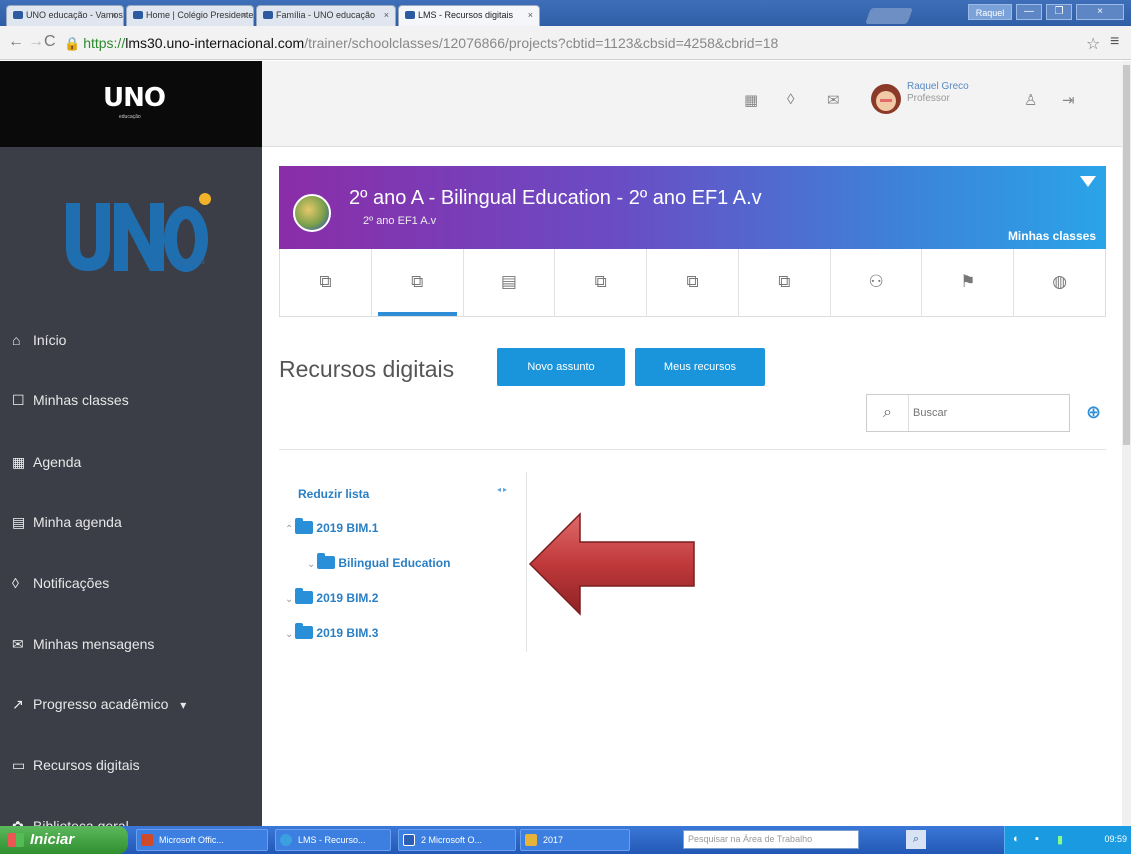 The image size is (1131, 854). Describe the element at coordinates (785, 282) in the screenshot. I see `tab-chat-grid: ⧉` at that location.